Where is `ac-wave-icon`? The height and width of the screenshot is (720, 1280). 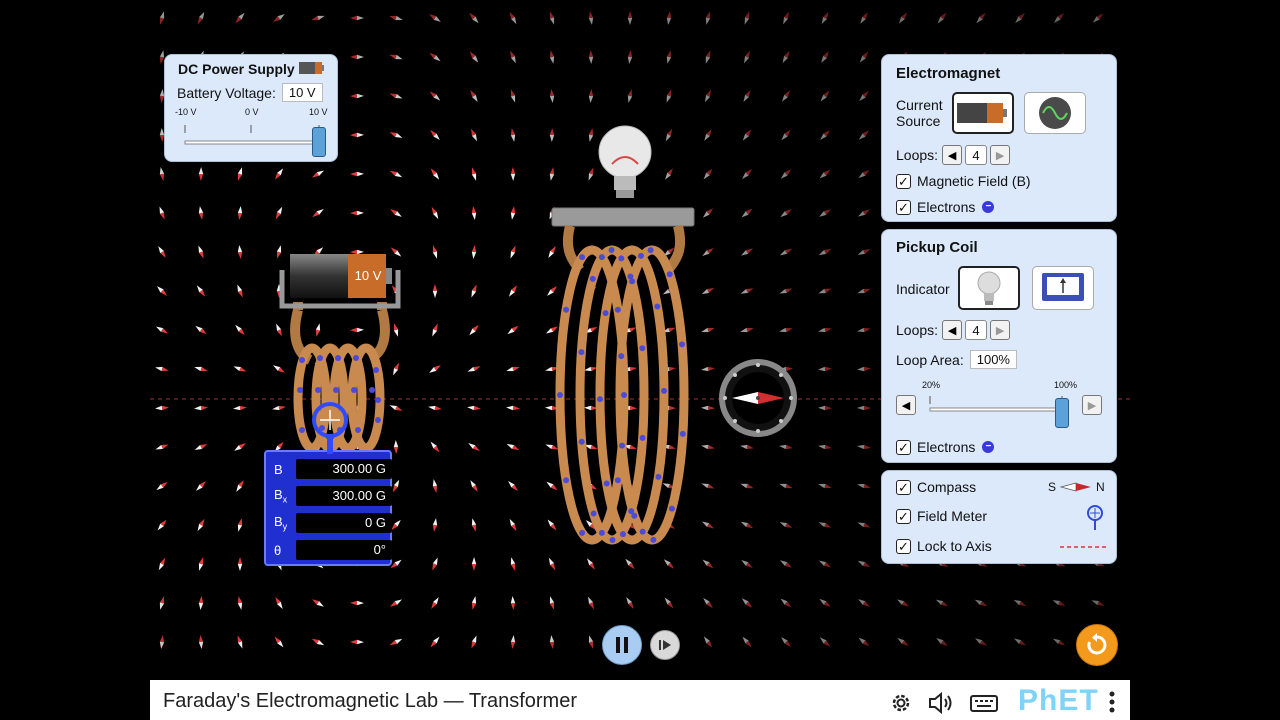
ac-wave-icon is located at coordinates (1055, 113).